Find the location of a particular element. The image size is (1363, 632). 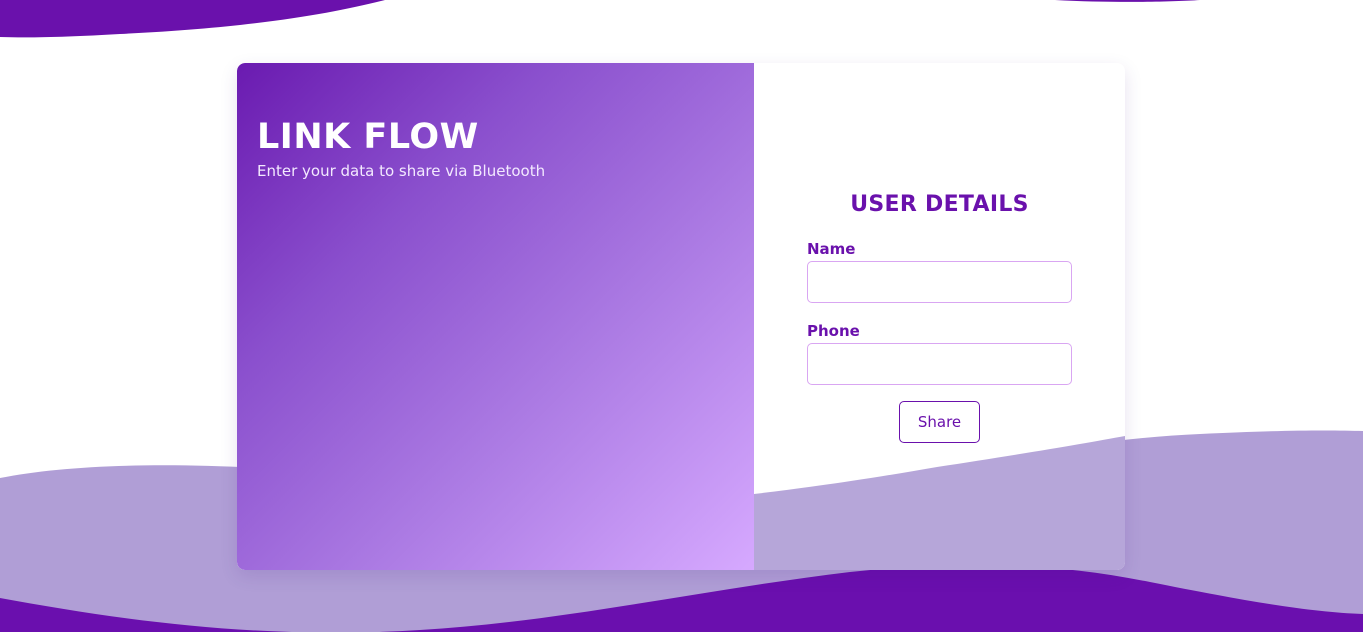

top-left-wave is located at coordinates (192, 19).